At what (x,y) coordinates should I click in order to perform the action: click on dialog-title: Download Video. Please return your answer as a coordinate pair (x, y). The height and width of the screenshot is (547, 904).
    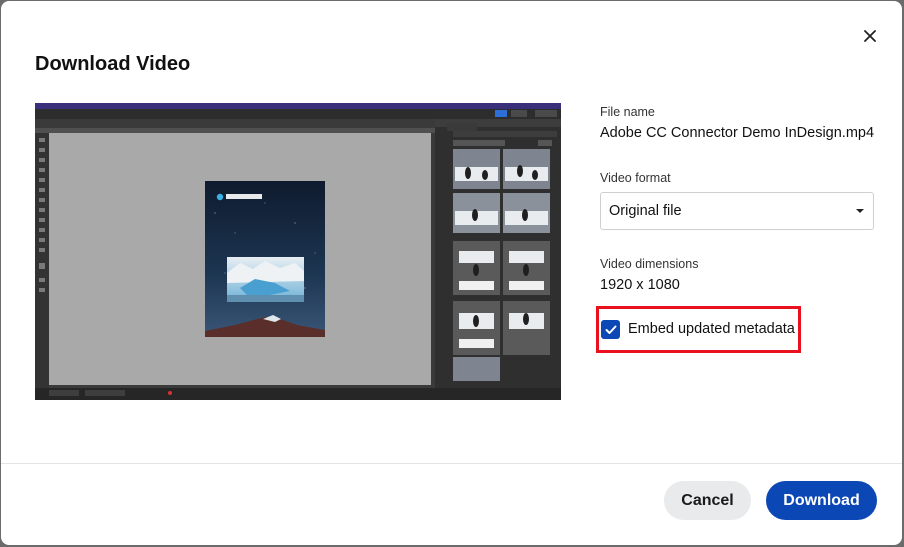
    Looking at the image, I should click on (113, 64).